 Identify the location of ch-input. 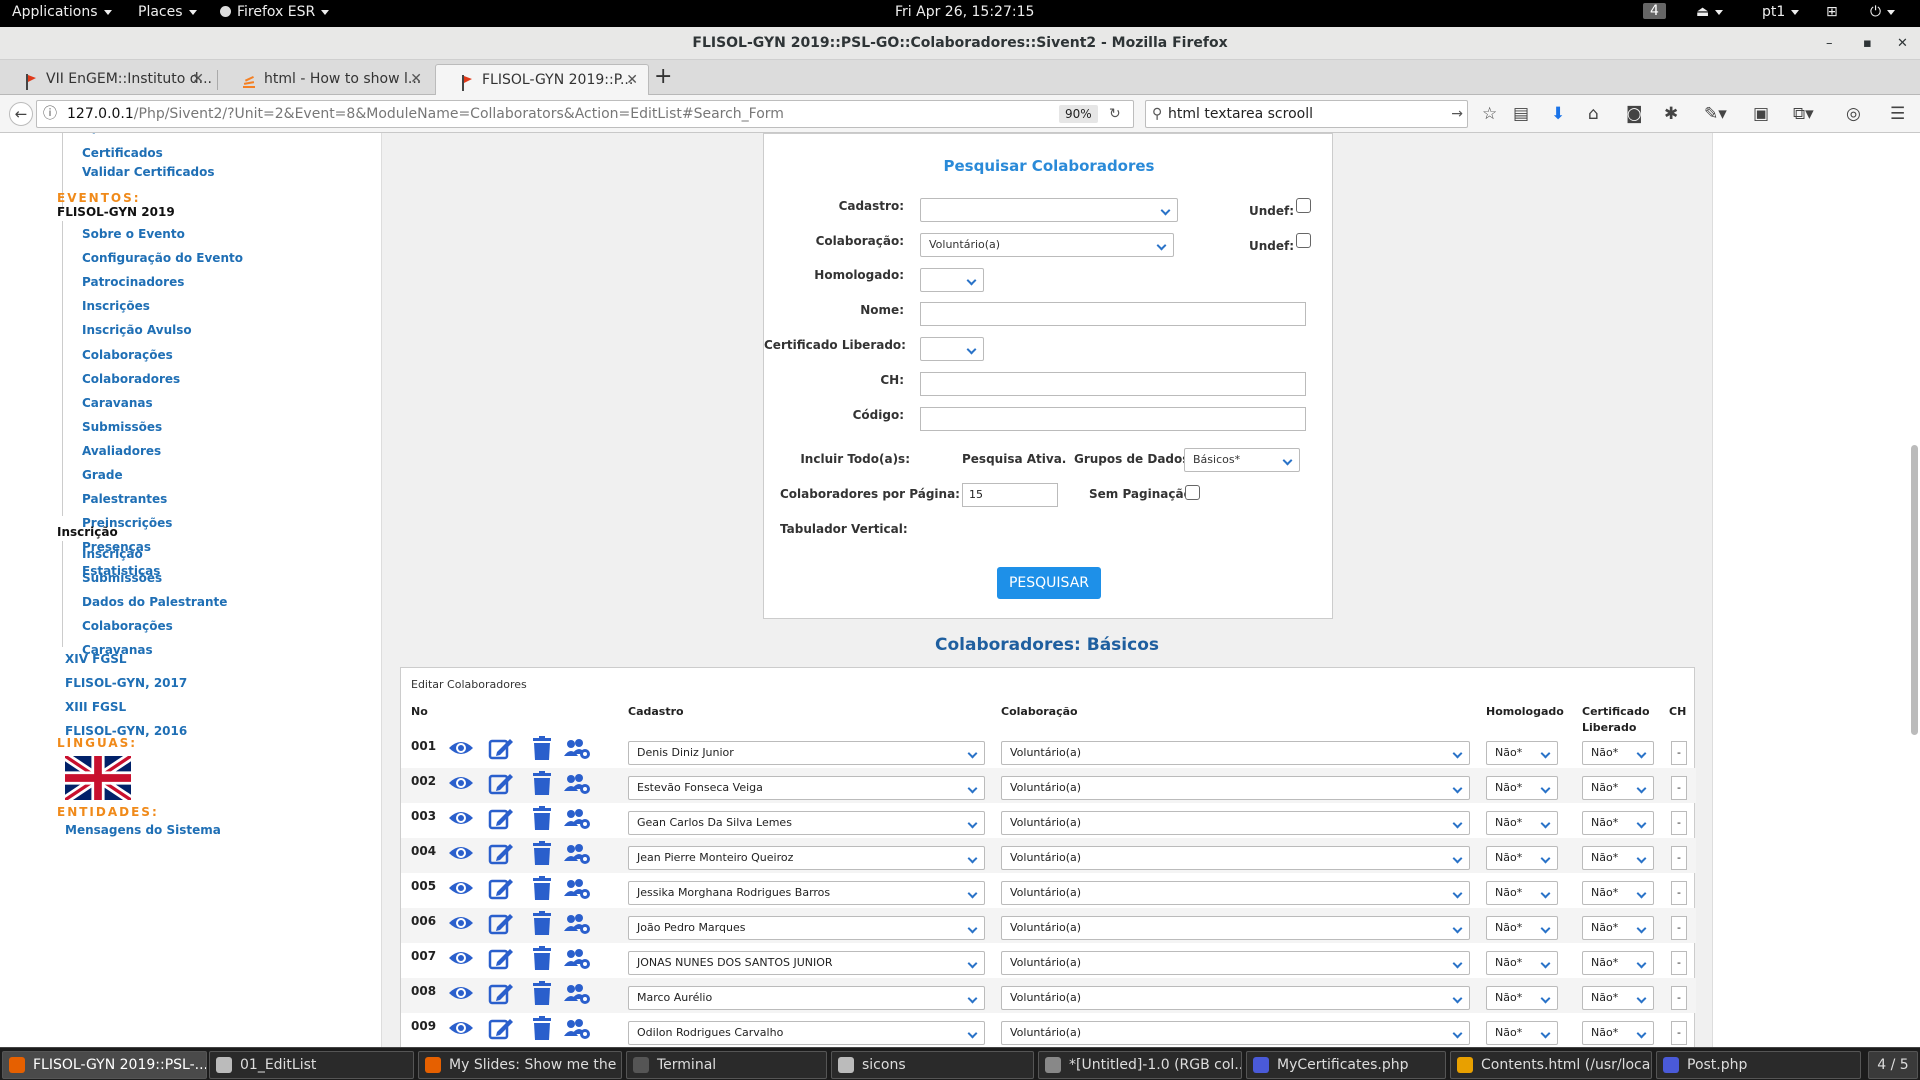
(1113, 384).